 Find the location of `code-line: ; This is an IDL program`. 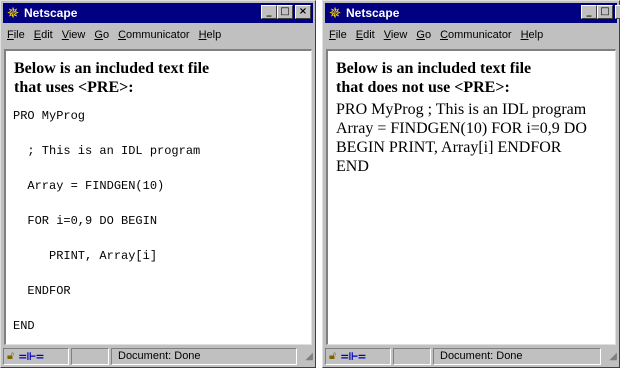

code-line: ; This is an IDL program is located at coordinates (107, 151).